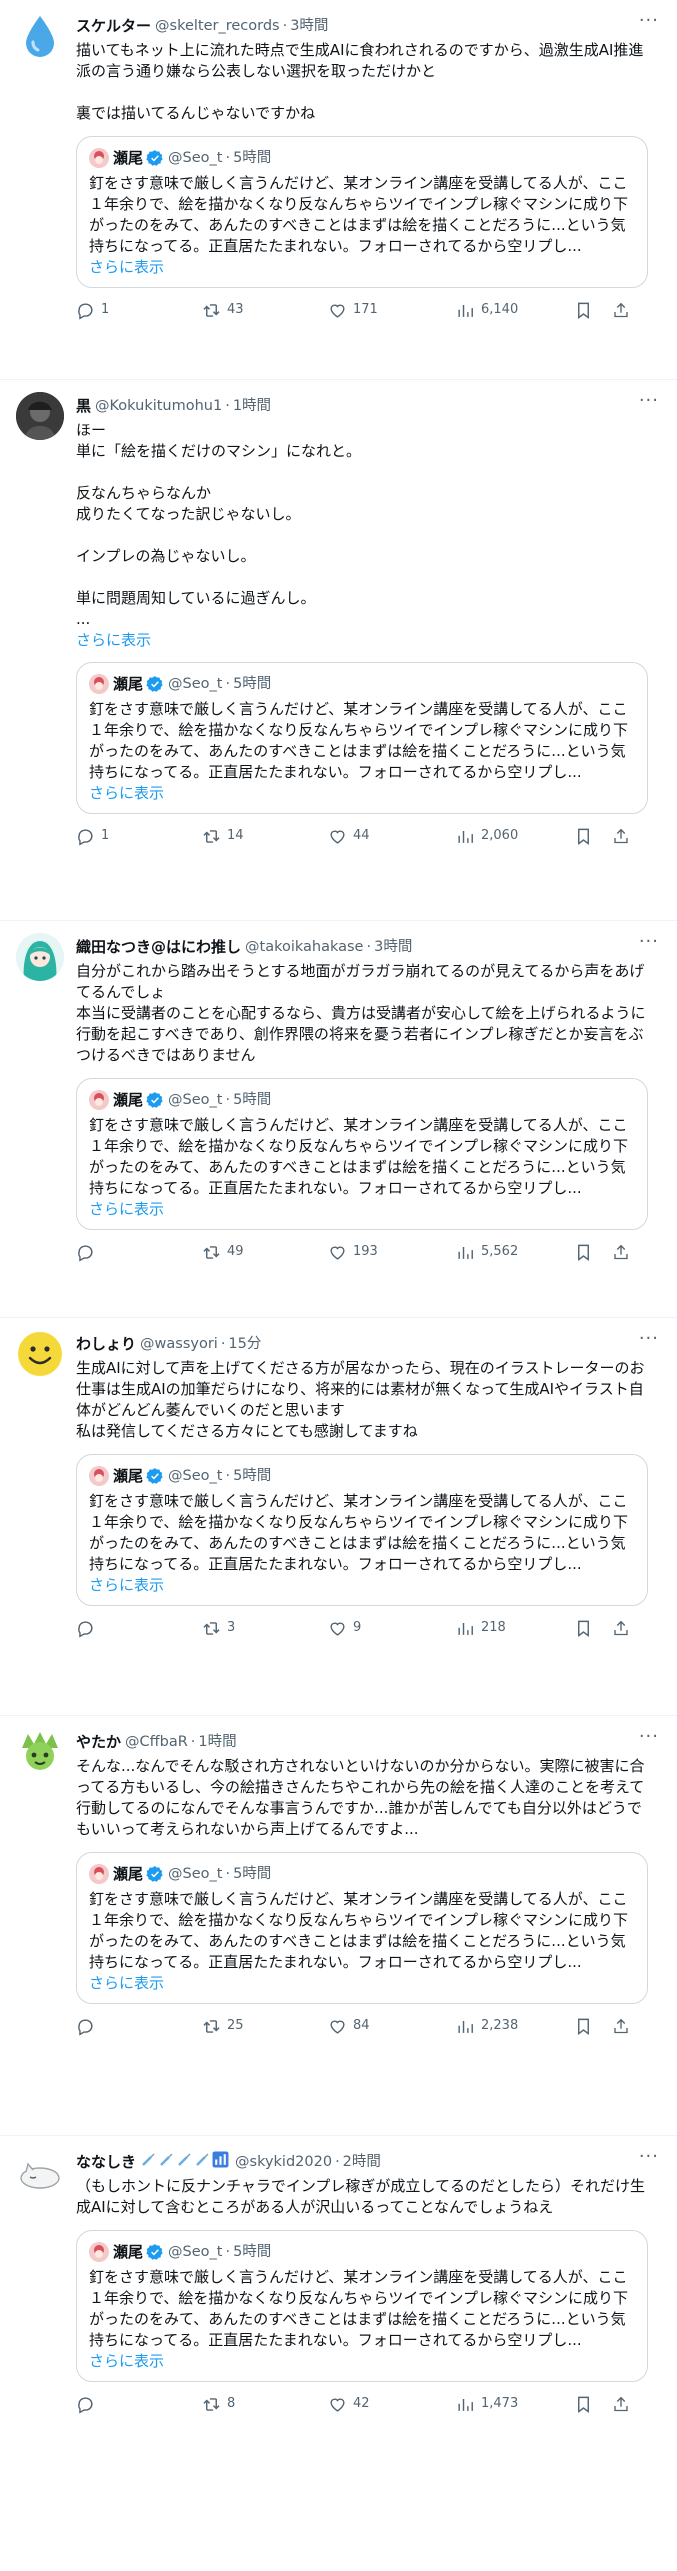  Describe the element at coordinates (158, 947) in the screenshot. I see `display-name: 織田なつき@はにわ推し` at that location.